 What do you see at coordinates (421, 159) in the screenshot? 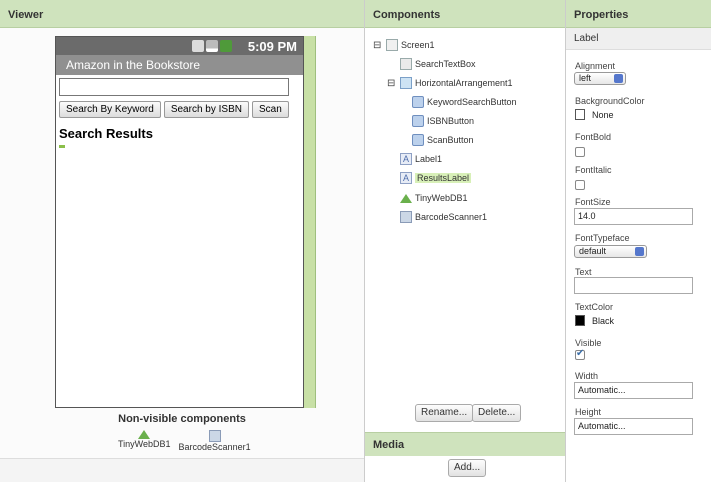
I see `tree-label1: A Label1` at bounding box center [421, 159].